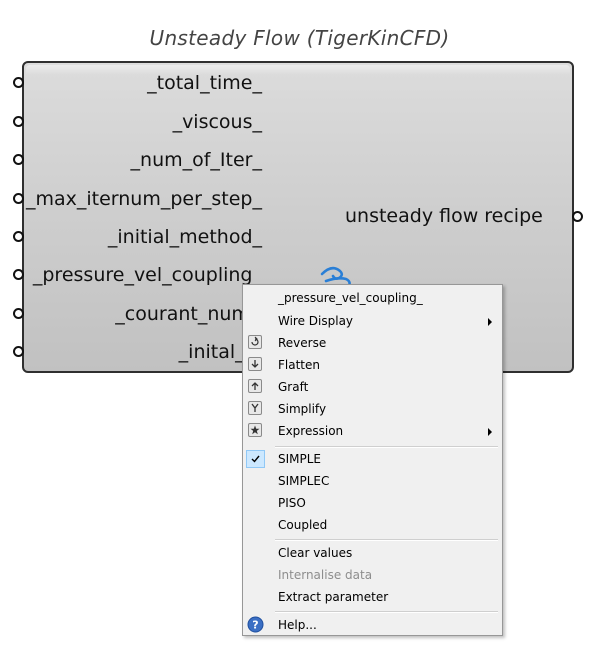 This screenshot has height=662, width=599. What do you see at coordinates (372, 503) in the screenshot?
I see `menu-option-piso: PISO` at bounding box center [372, 503].